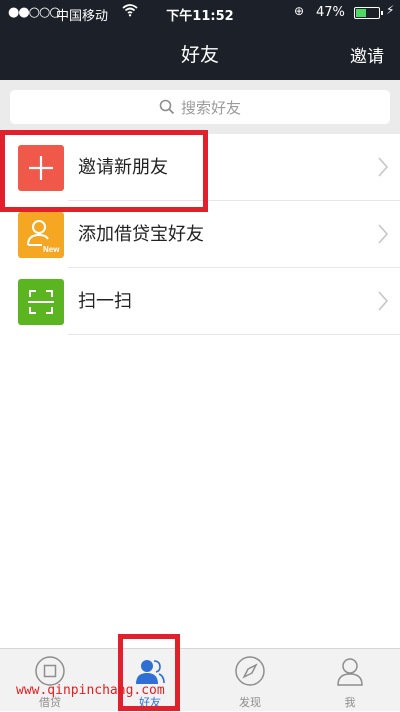  I want to click on search-placeholder: 搜索好友, so click(210, 107).